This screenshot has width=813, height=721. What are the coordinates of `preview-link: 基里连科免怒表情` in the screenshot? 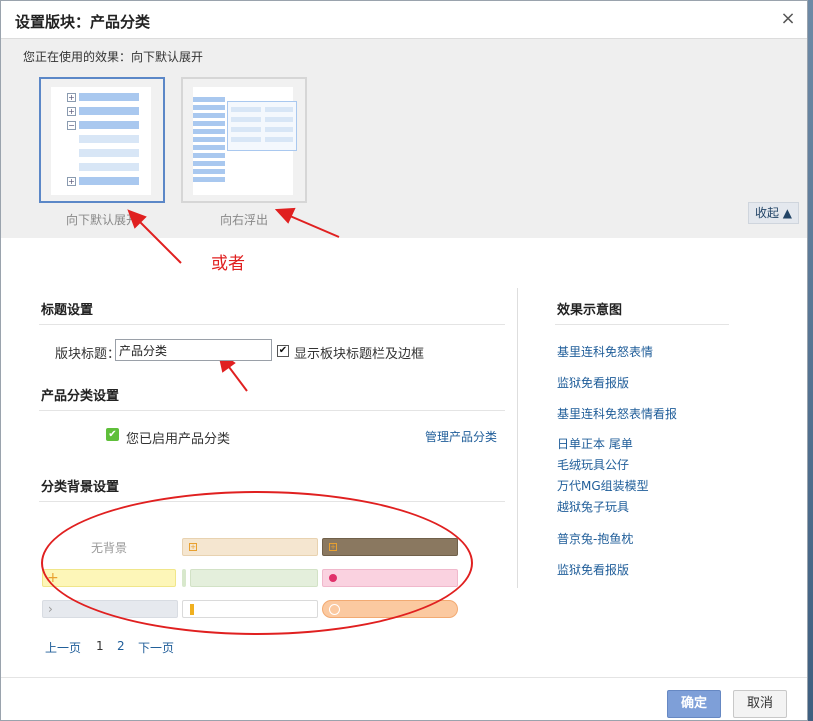 It's located at (605, 351).